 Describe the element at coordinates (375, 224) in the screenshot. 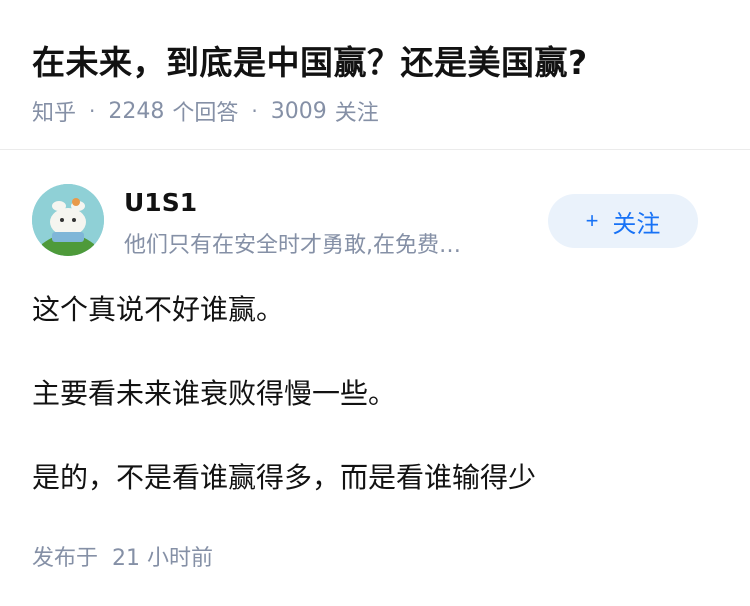

I see `author-row: U1S1 他们只有在安全时才勇敢,在免费… + 关注` at that location.